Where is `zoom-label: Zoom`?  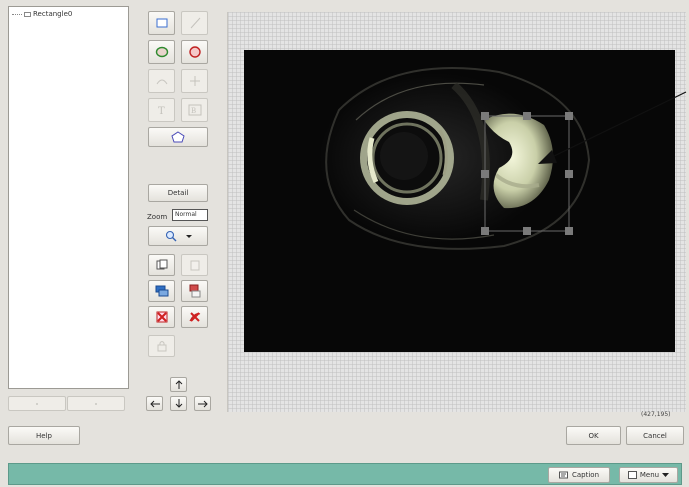 zoom-label: Zoom is located at coordinates (157, 217).